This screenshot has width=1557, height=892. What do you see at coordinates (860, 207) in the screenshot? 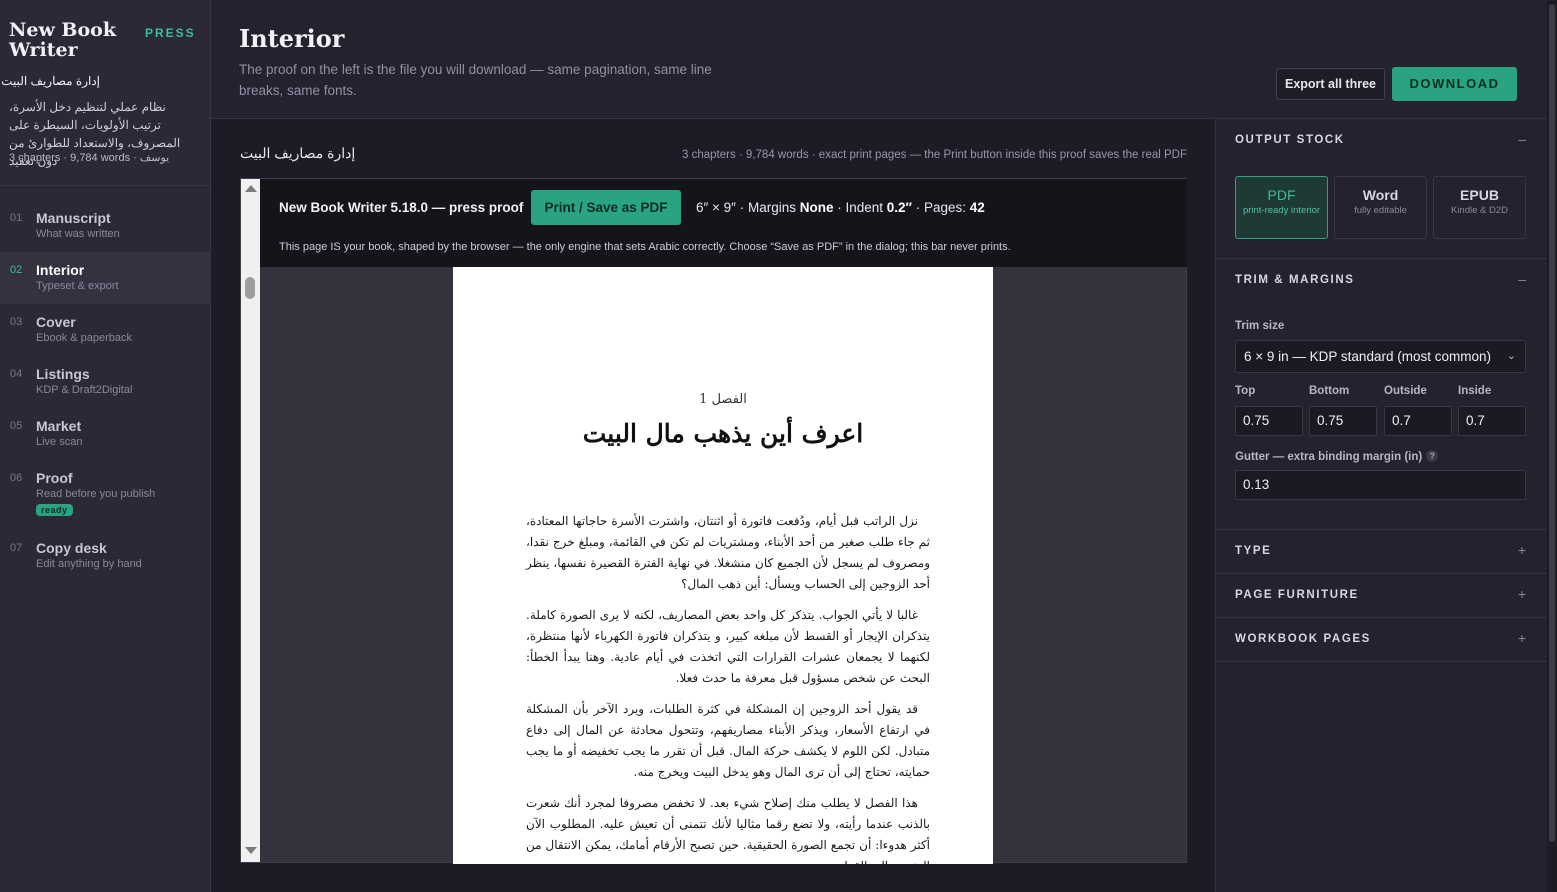
I see `spec-indent-label: · Indent` at bounding box center [860, 207].